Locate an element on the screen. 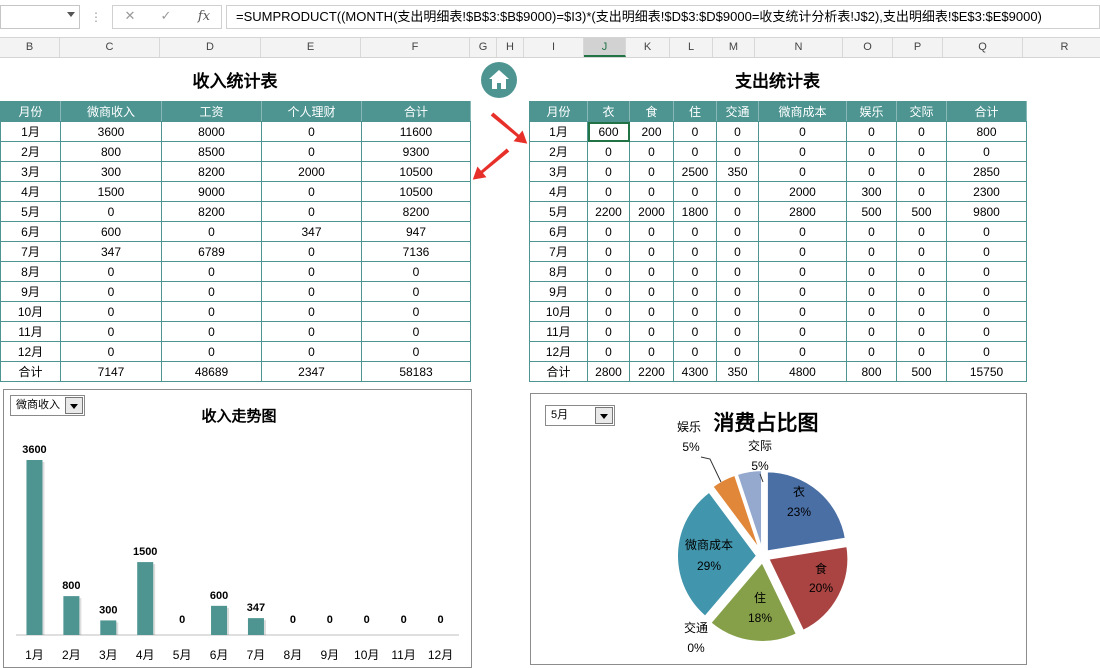  bar-data-label: 1500 is located at coordinates (145, 552).